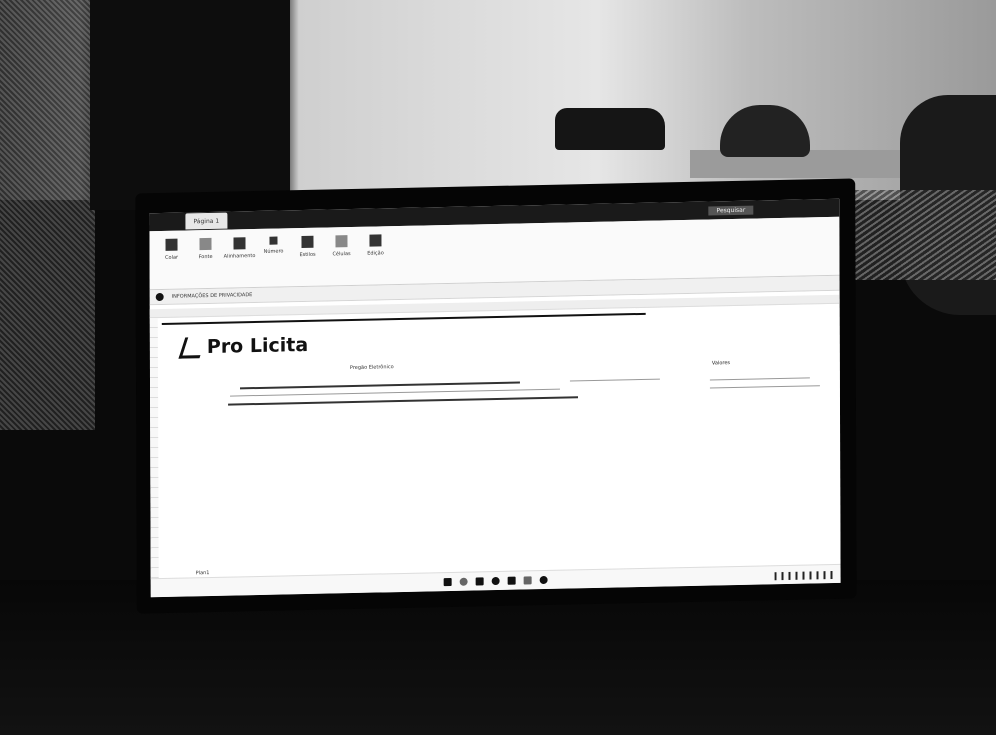 The width and height of the screenshot is (996, 735). What do you see at coordinates (803, 575) in the screenshot?
I see `system-tray` at bounding box center [803, 575].